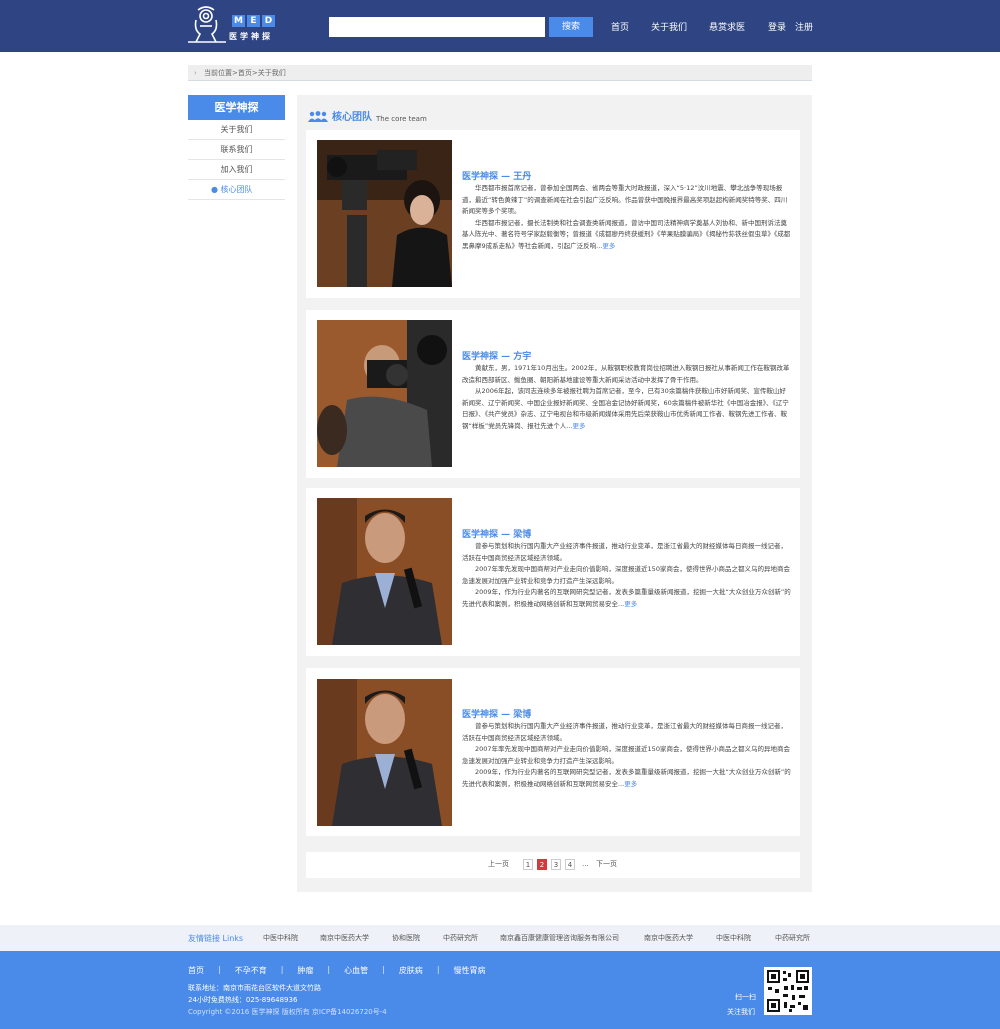 The height and width of the screenshot is (1029, 1000). Describe the element at coordinates (570, 864) in the screenshot. I see `page-link: 4` at that location.